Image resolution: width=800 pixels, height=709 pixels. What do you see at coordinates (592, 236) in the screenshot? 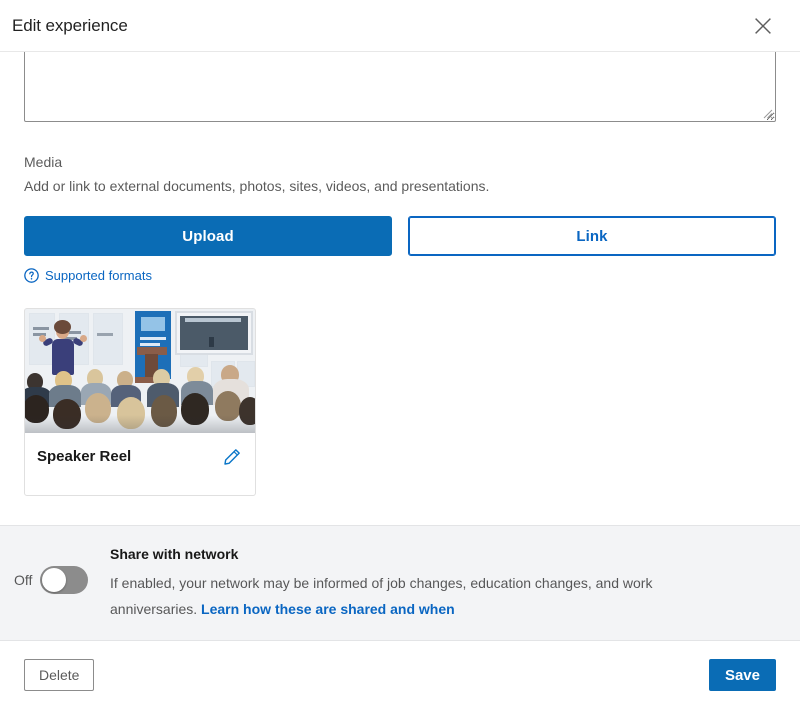
I see `link-button: Link` at bounding box center [592, 236].